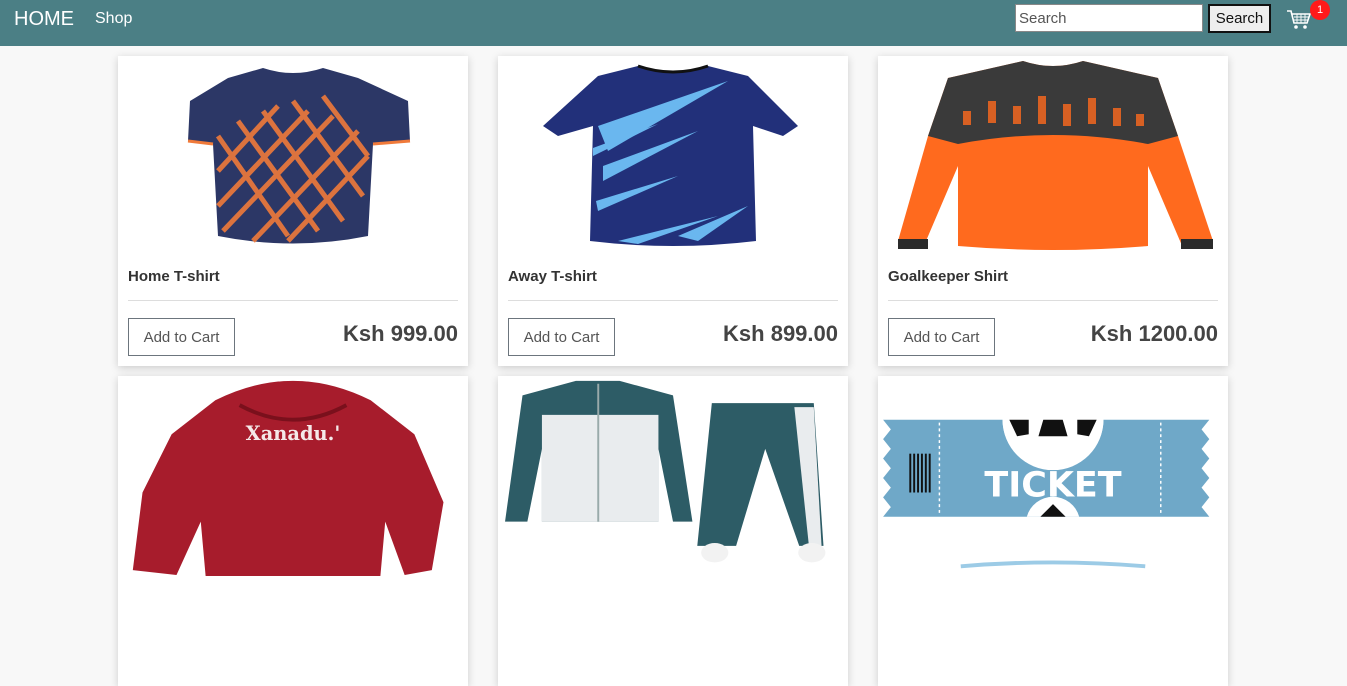  What do you see at coordinates (948, 276) in the screenshot?
I see `product-title: Goalkeeper Shirt` at bounding box center [948, 276].